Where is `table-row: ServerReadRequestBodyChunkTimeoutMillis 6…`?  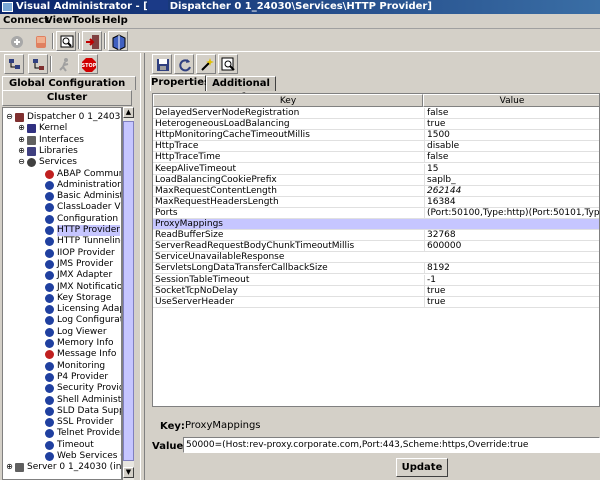 table-row: ServerReadRequestBodyChunkTimeoutMillis 6… is located at coordinates (376, 247).